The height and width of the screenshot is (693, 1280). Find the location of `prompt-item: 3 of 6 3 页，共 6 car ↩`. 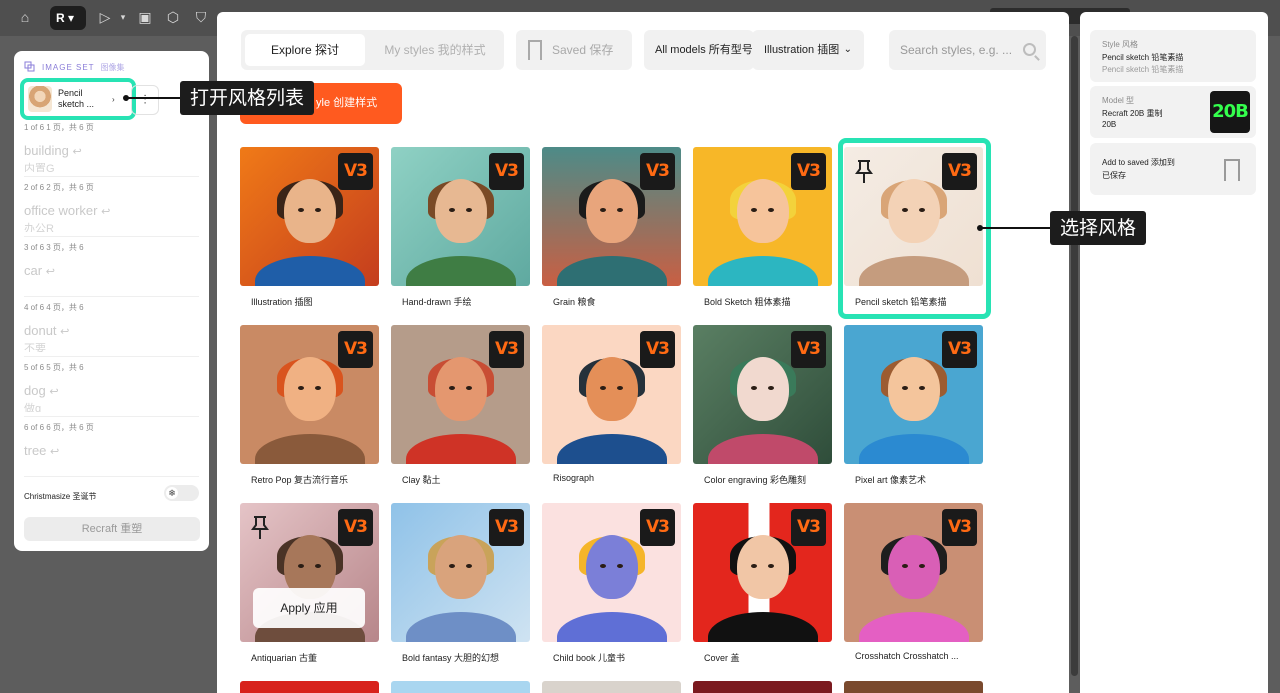

prompt-item: 3 of 6 3 页，共 6 car ↩ is located at coordinates (111, 269).